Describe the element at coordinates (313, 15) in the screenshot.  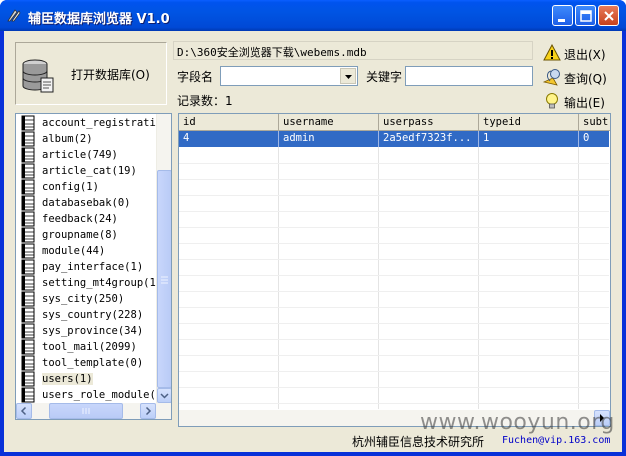
I see `title-bar: 辅臣数据库浏览器 V1.0` at that location.